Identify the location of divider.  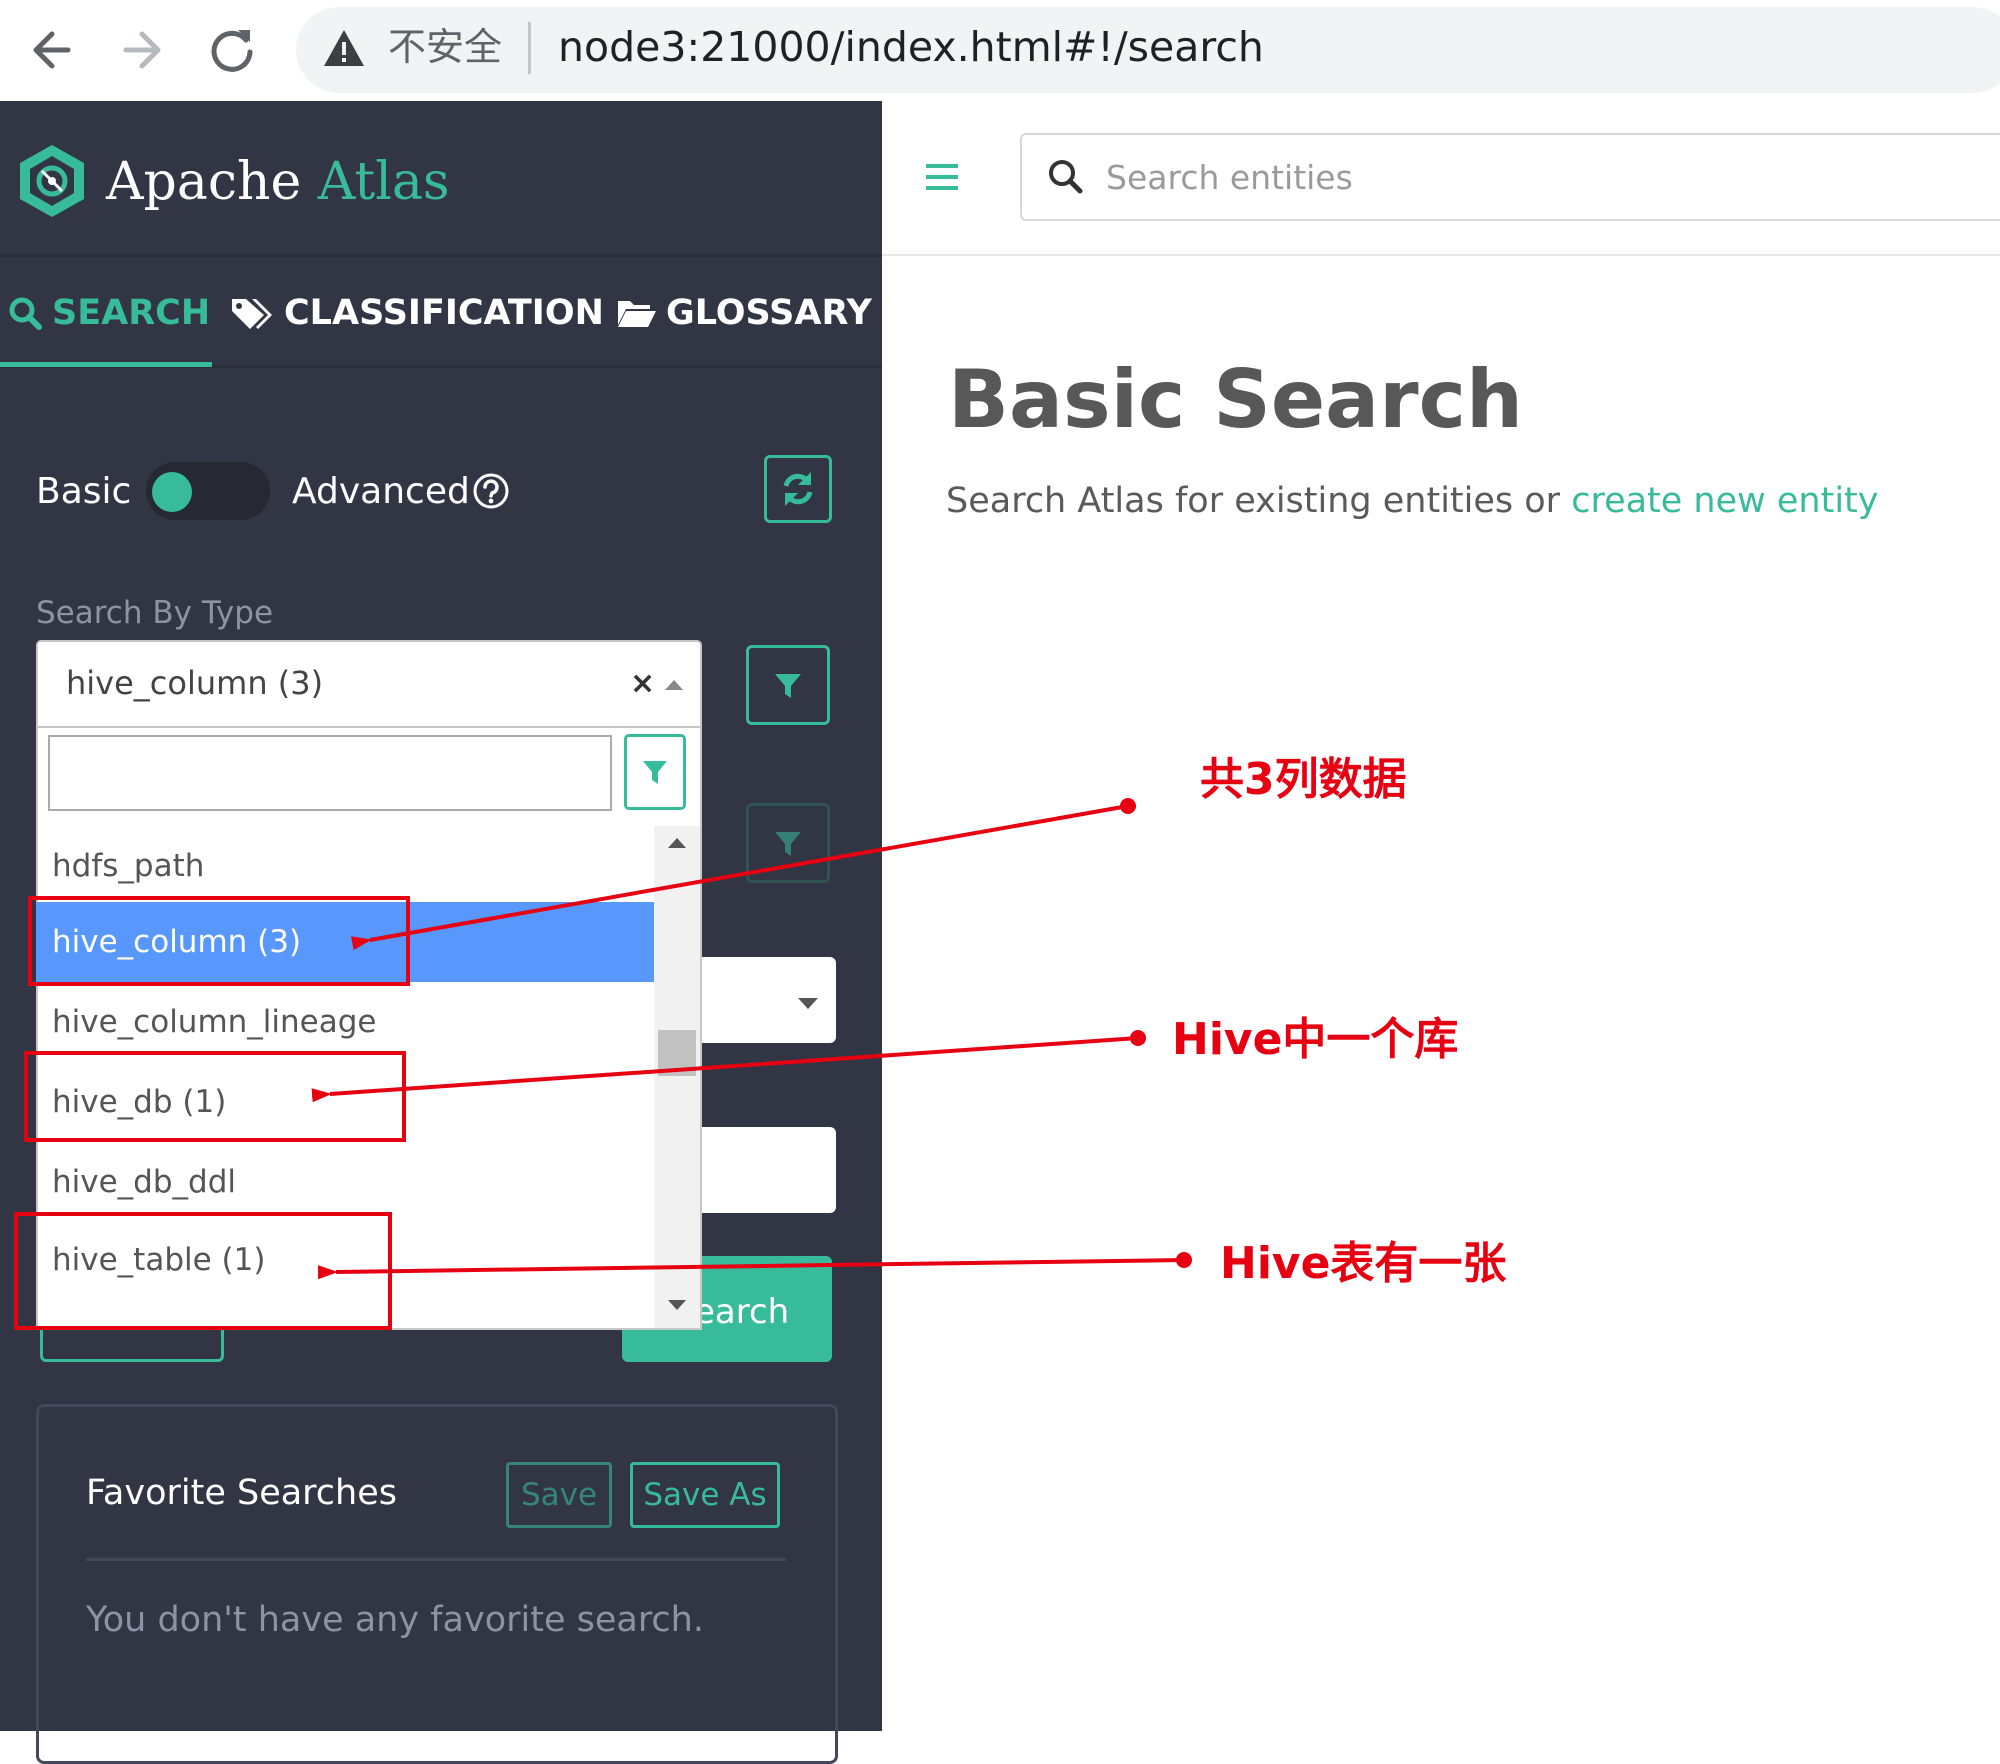
(436, 1559).